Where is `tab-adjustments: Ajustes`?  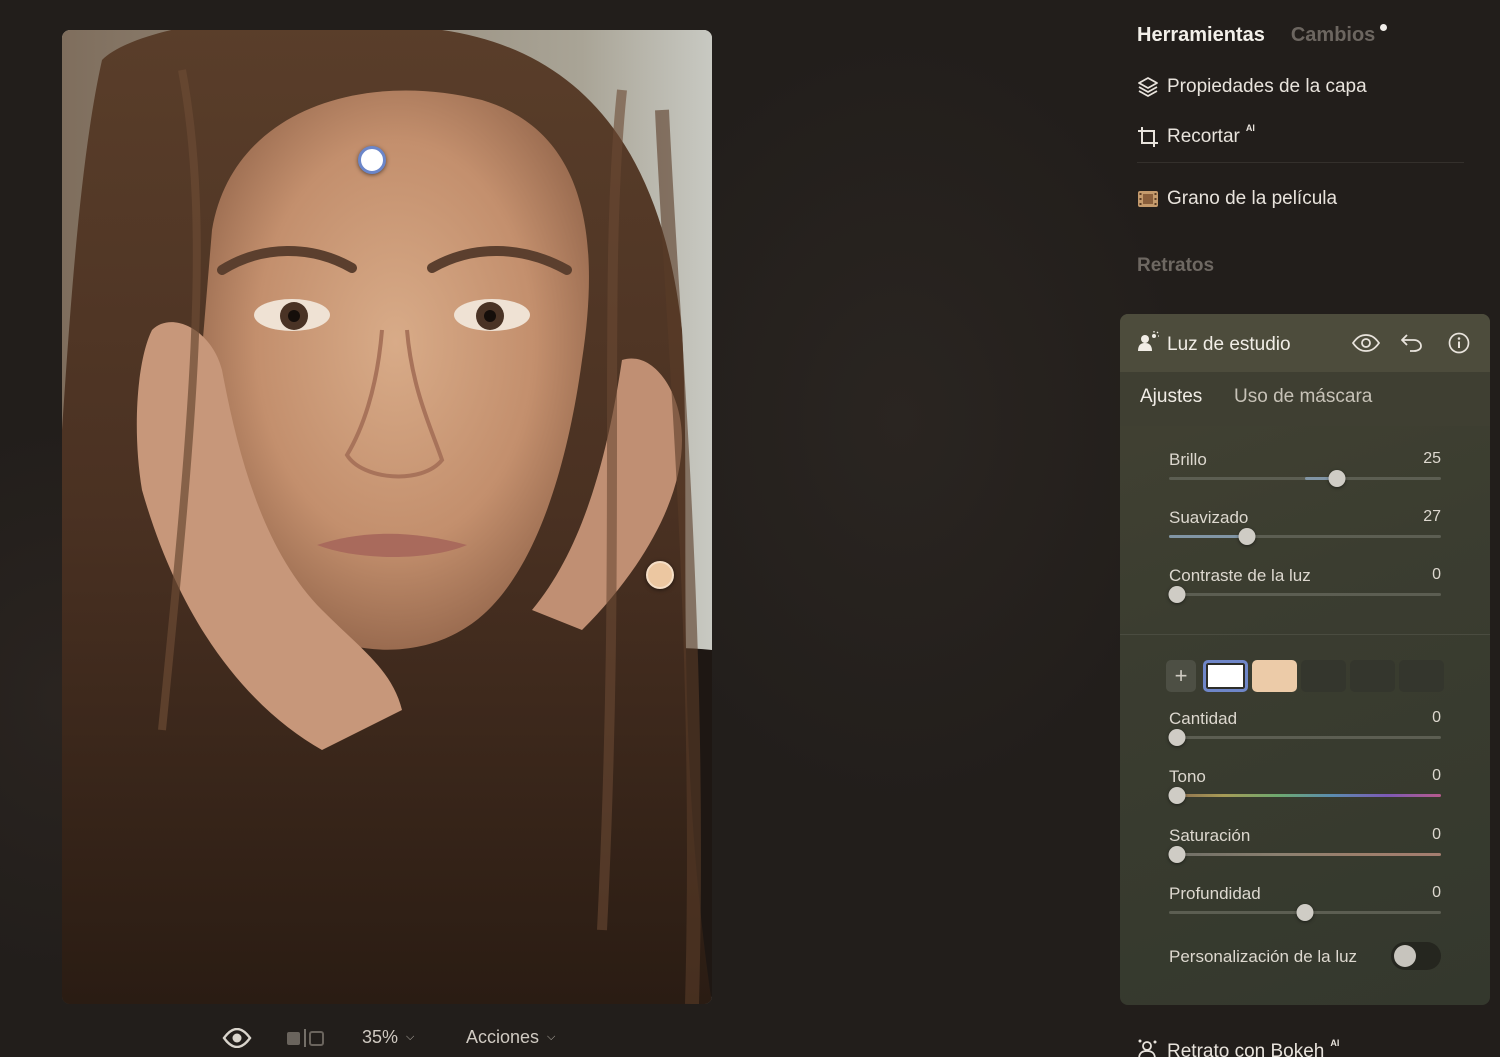
tab-adjustments: Ajustes is located at coordinates (1171, 397).